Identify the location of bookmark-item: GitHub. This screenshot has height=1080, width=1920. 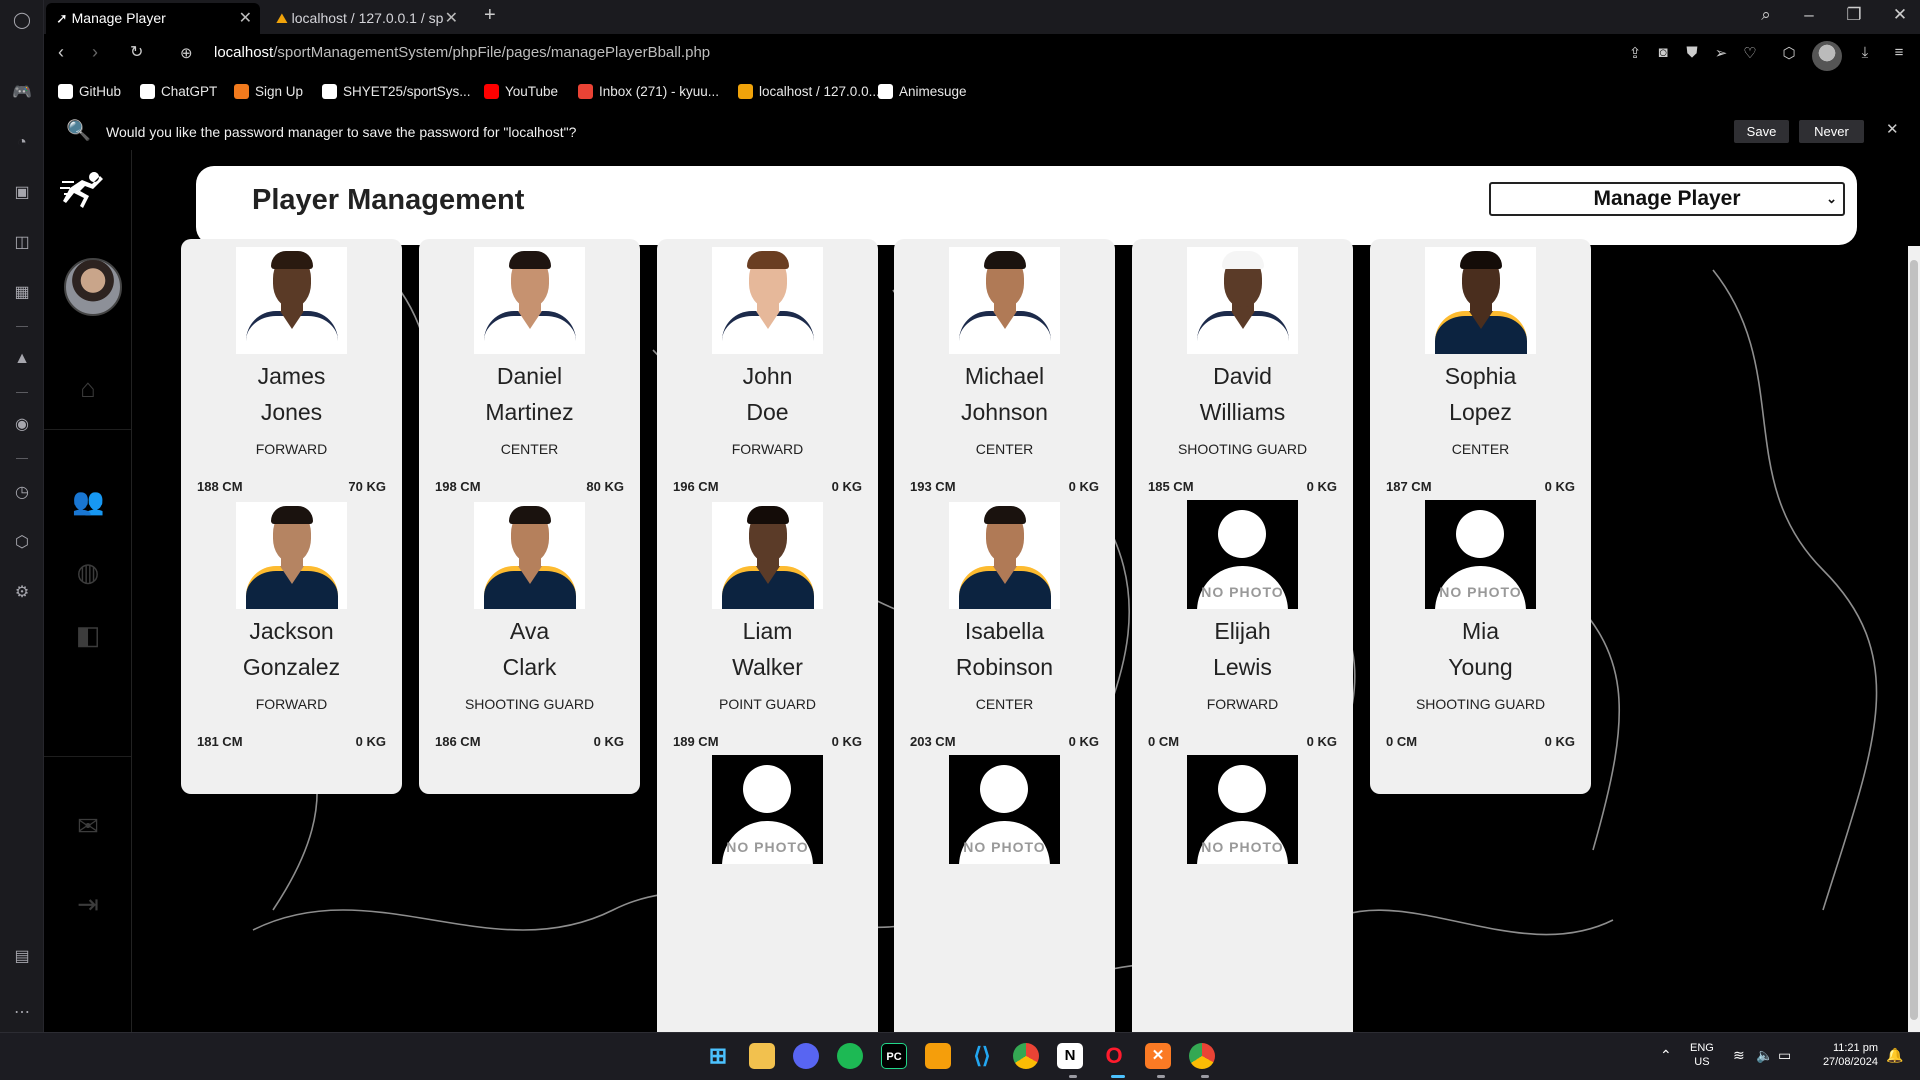
(89, 91).